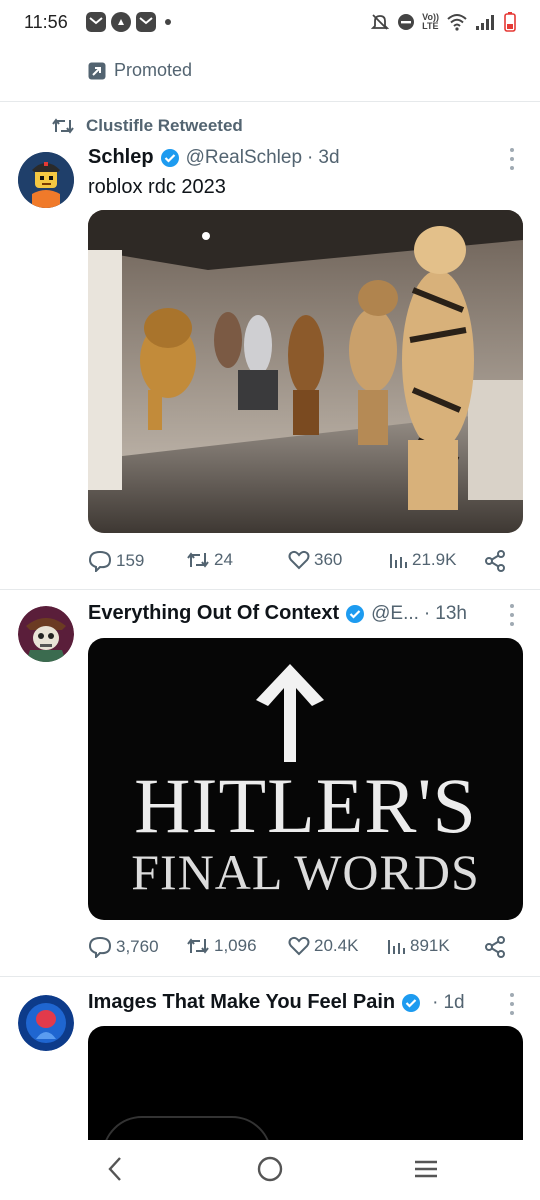 The width and height of the screenshot is (540, 1200). I want to click on like-button: 20.4K, so click(323, 946).